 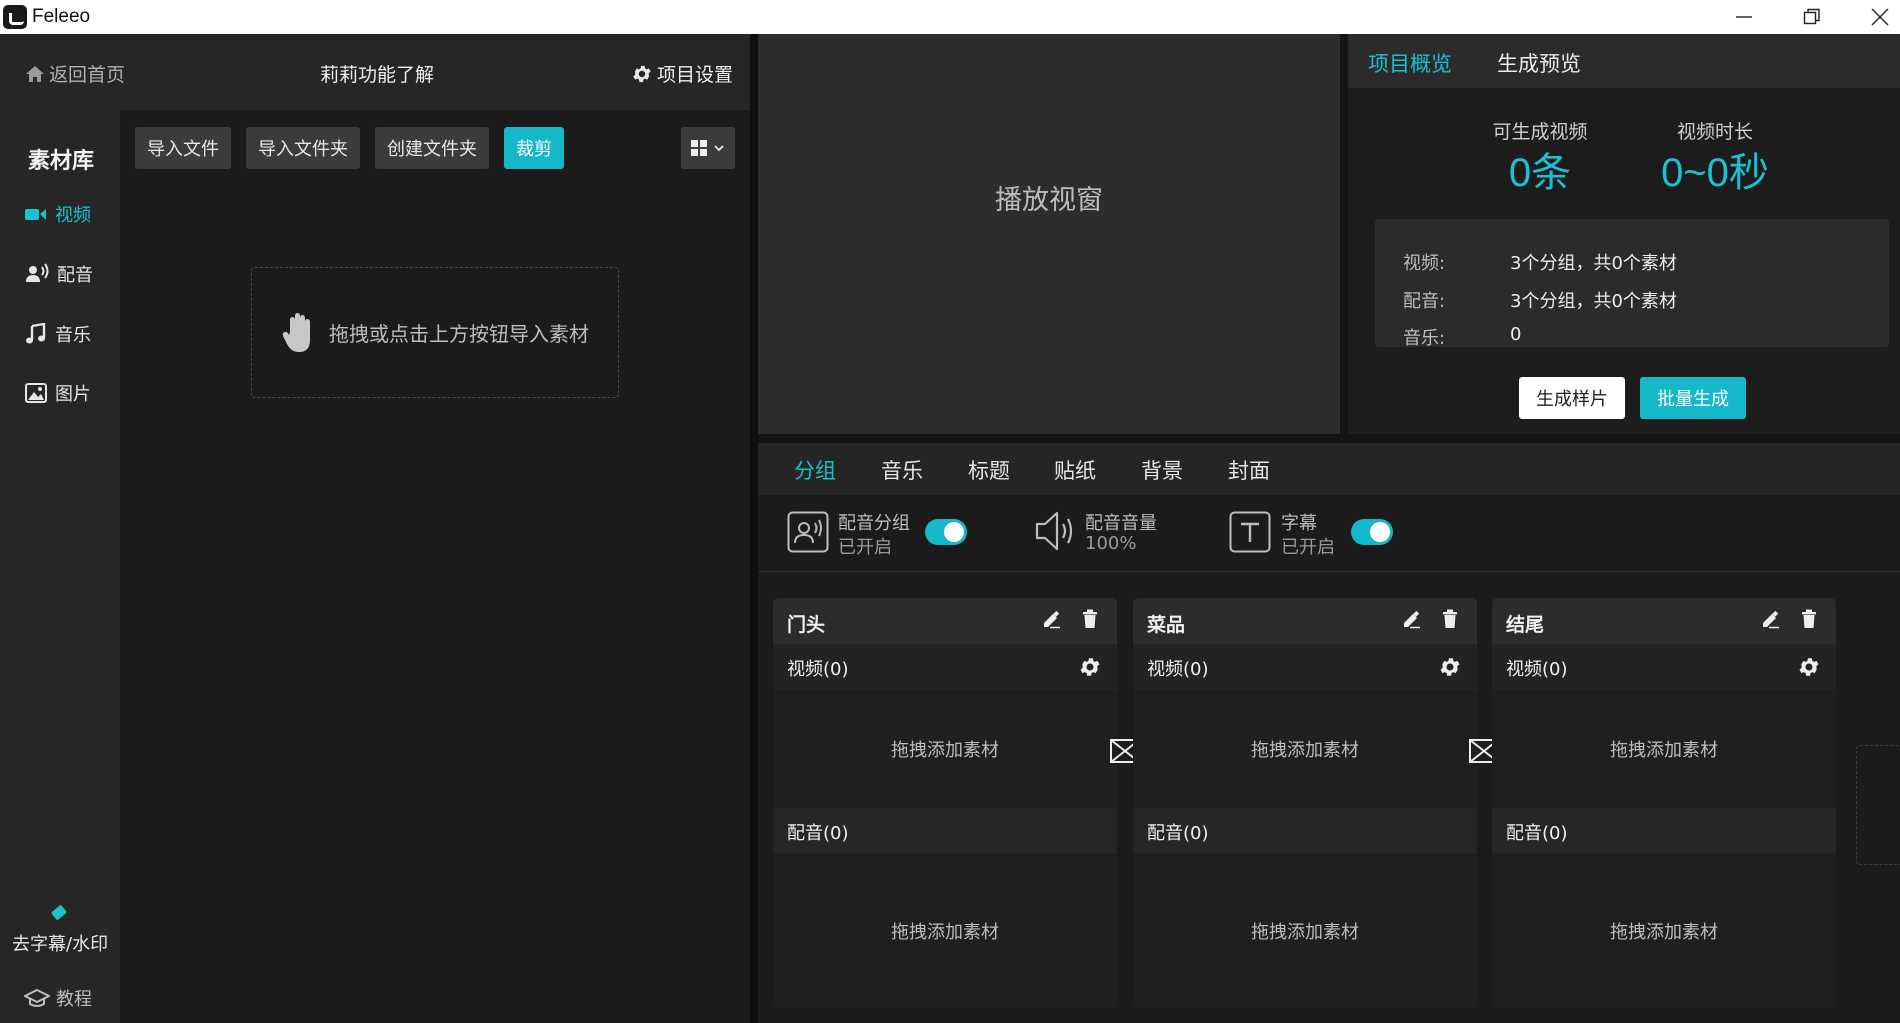 I want to click on generate-sample-button: 生成样片, so click(x=1572, y=398).